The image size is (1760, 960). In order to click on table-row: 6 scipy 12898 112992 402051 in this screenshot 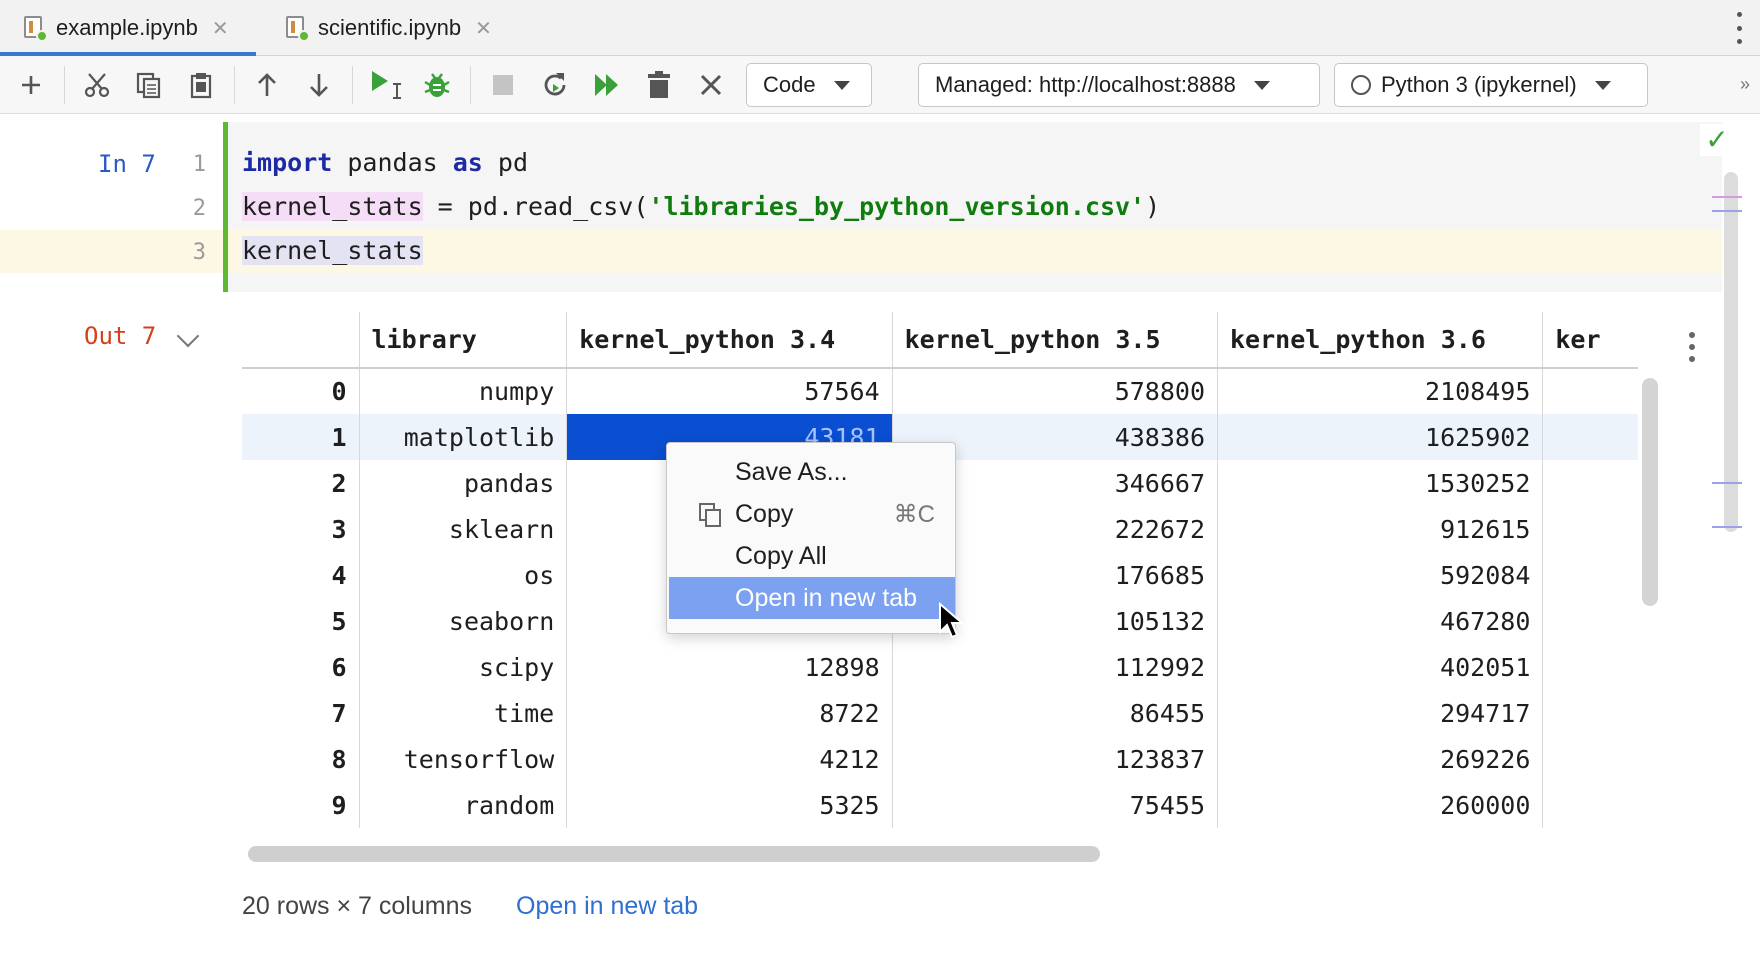, I will do `click(940, 667)`.